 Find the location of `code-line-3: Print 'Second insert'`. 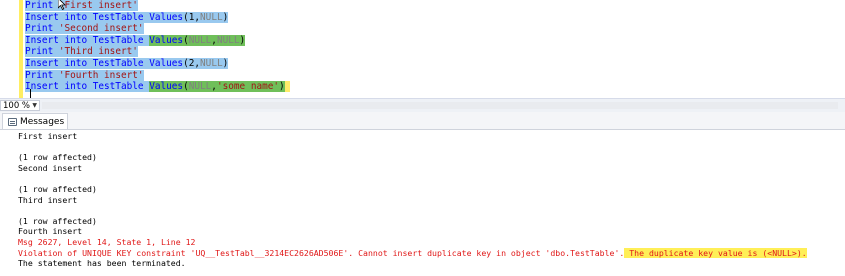

code-line-3: Print 'Second insert' is located at coordinates (157, 29).